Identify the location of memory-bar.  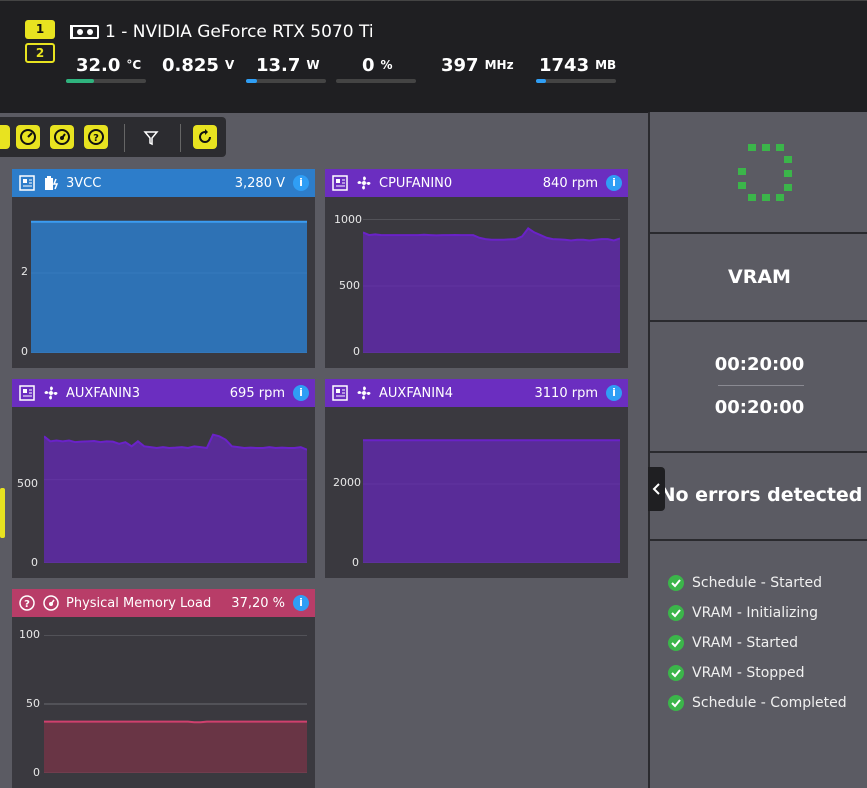
(576, 81).